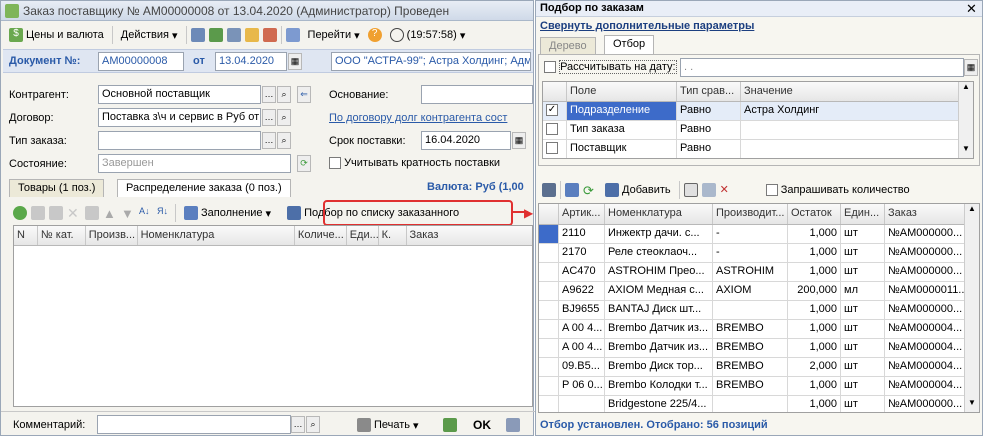 The width and height of the screenshot is (983, 436). What do you see at coordinates (690, 190) in the screenshot?
I see `filter-icon` at bounding box center [690, 190].